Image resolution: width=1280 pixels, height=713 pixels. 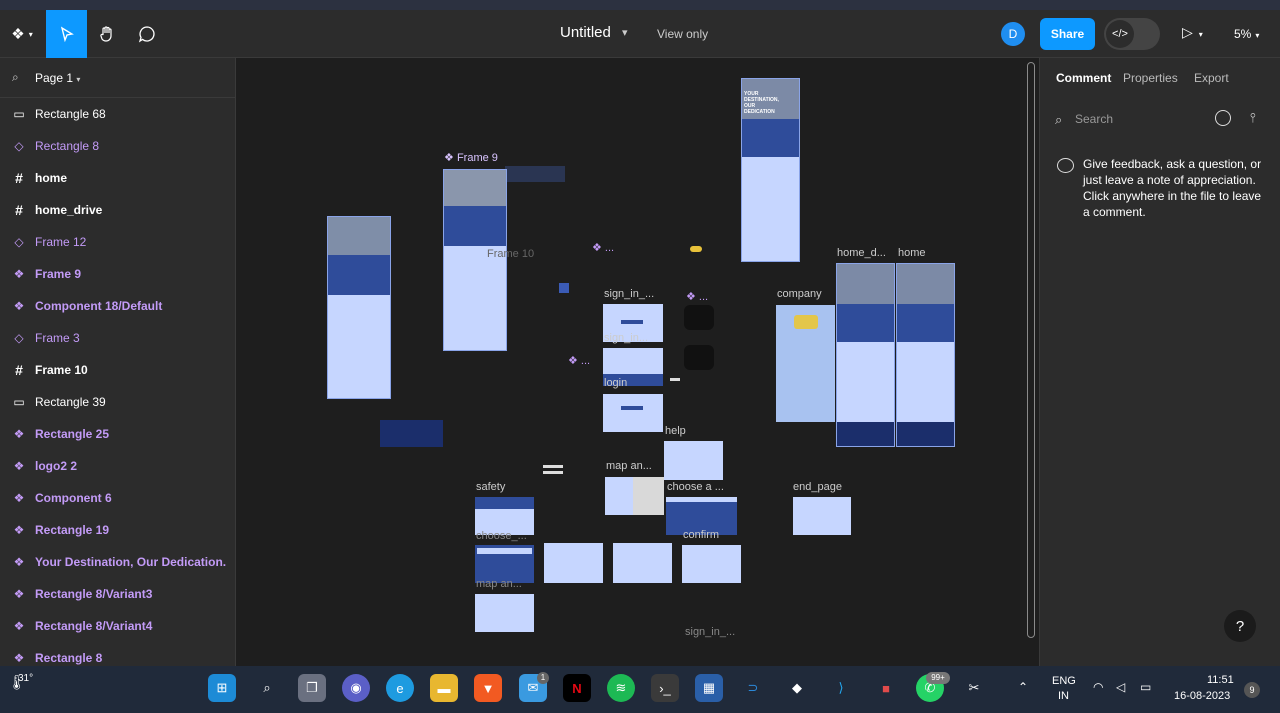 I want to click on layer-item: ❖ Rectangle 8/Variant3, so click(x=117, y=594).